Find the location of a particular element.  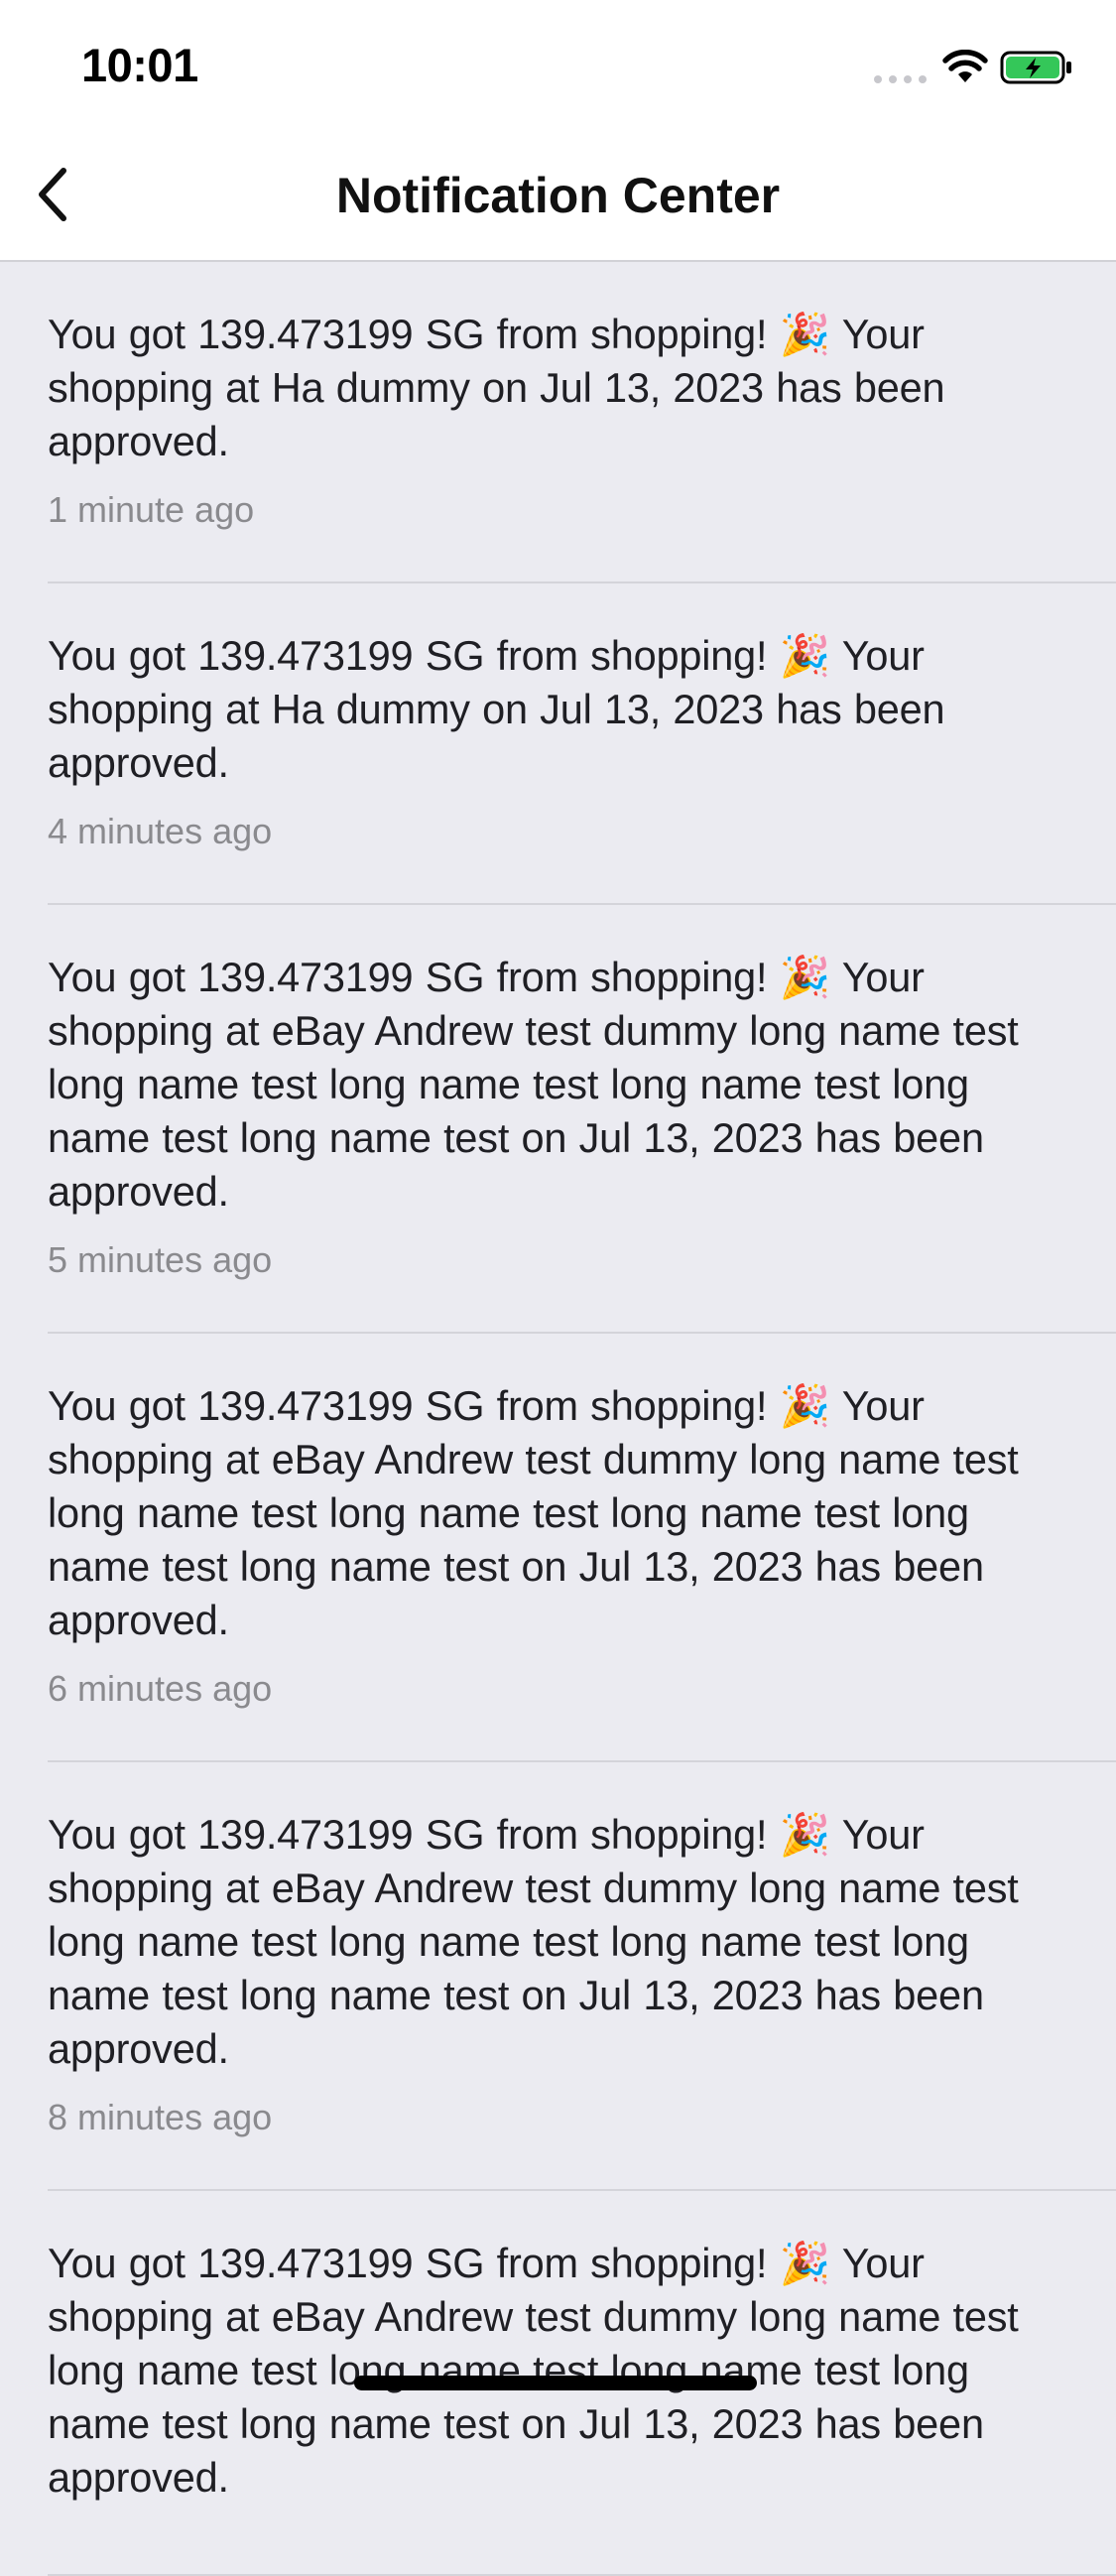

notification-time: 1 minute ago is located at coordinates (151, 510).